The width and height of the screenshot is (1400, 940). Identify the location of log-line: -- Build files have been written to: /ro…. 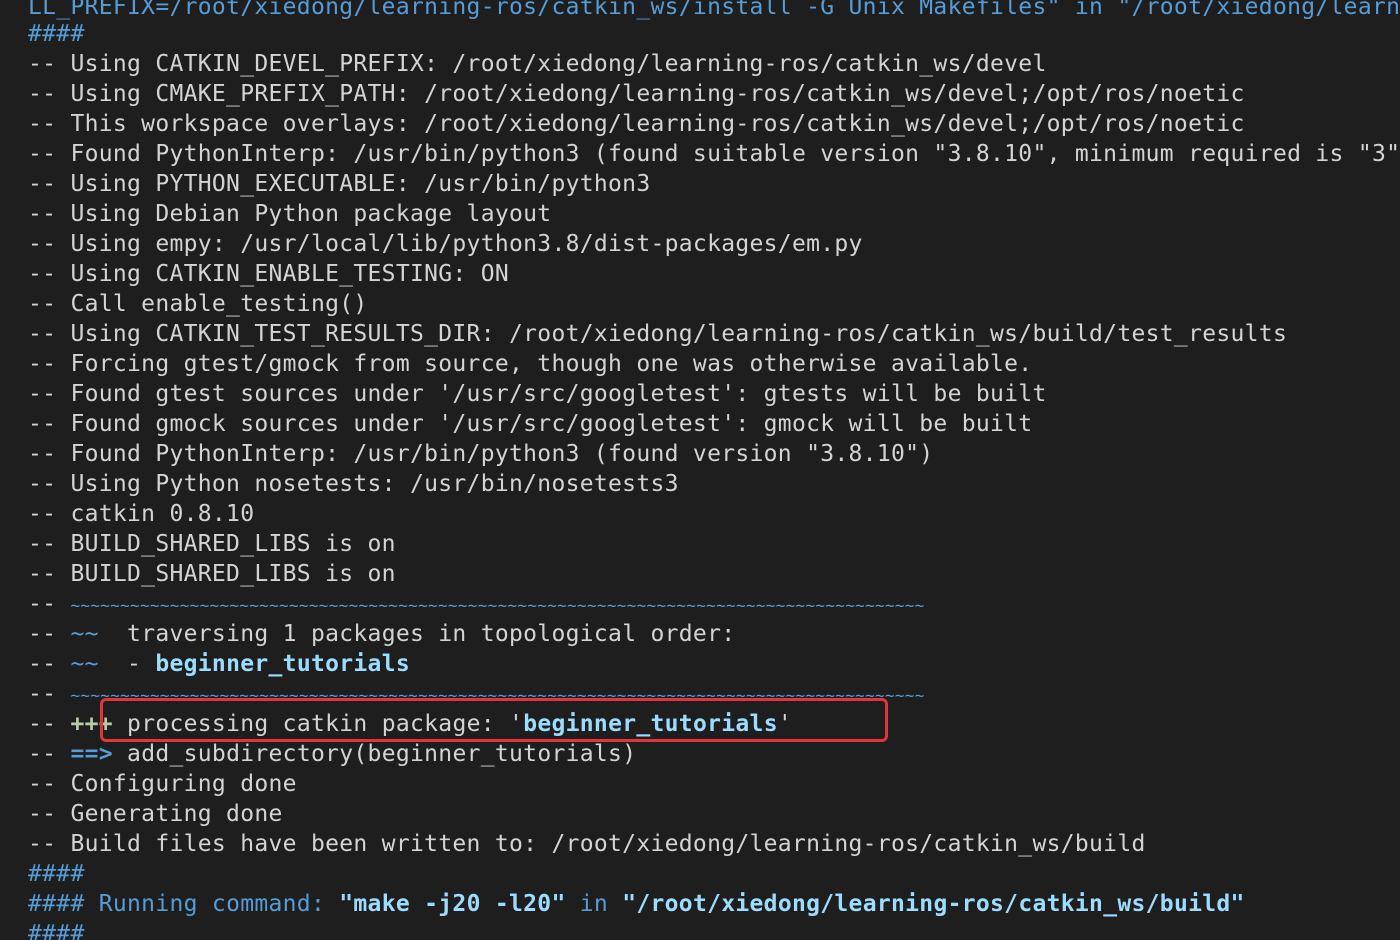
(587, 844).